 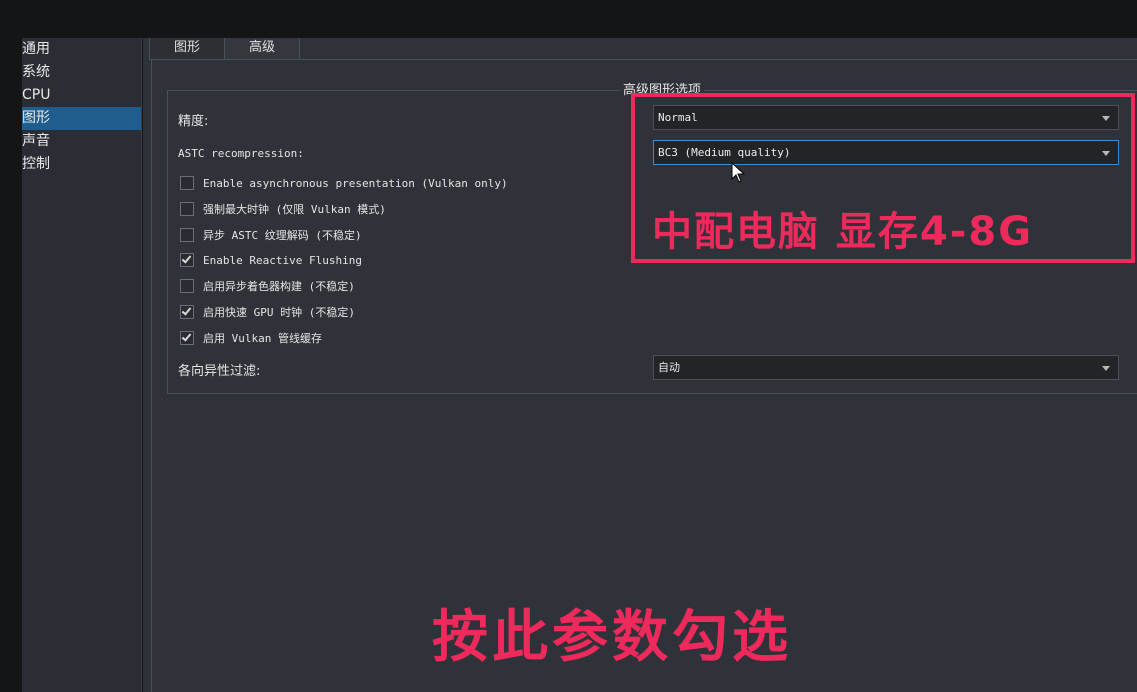 I want to click on accuracy-label: 精度:, so click(x=193, y=121).